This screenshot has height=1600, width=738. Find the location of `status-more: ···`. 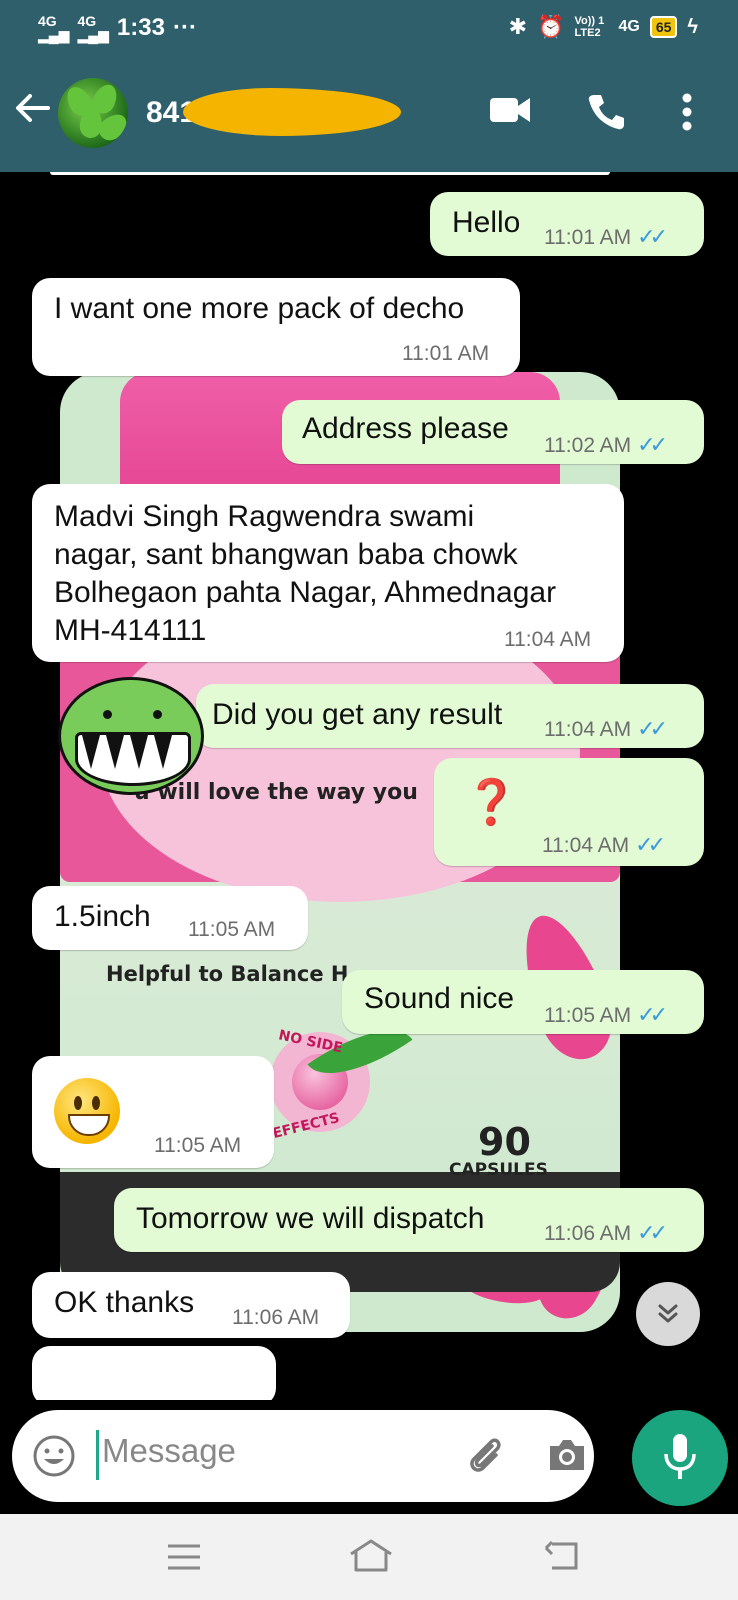

status-more: ··· is located at coordinates (184, 27).